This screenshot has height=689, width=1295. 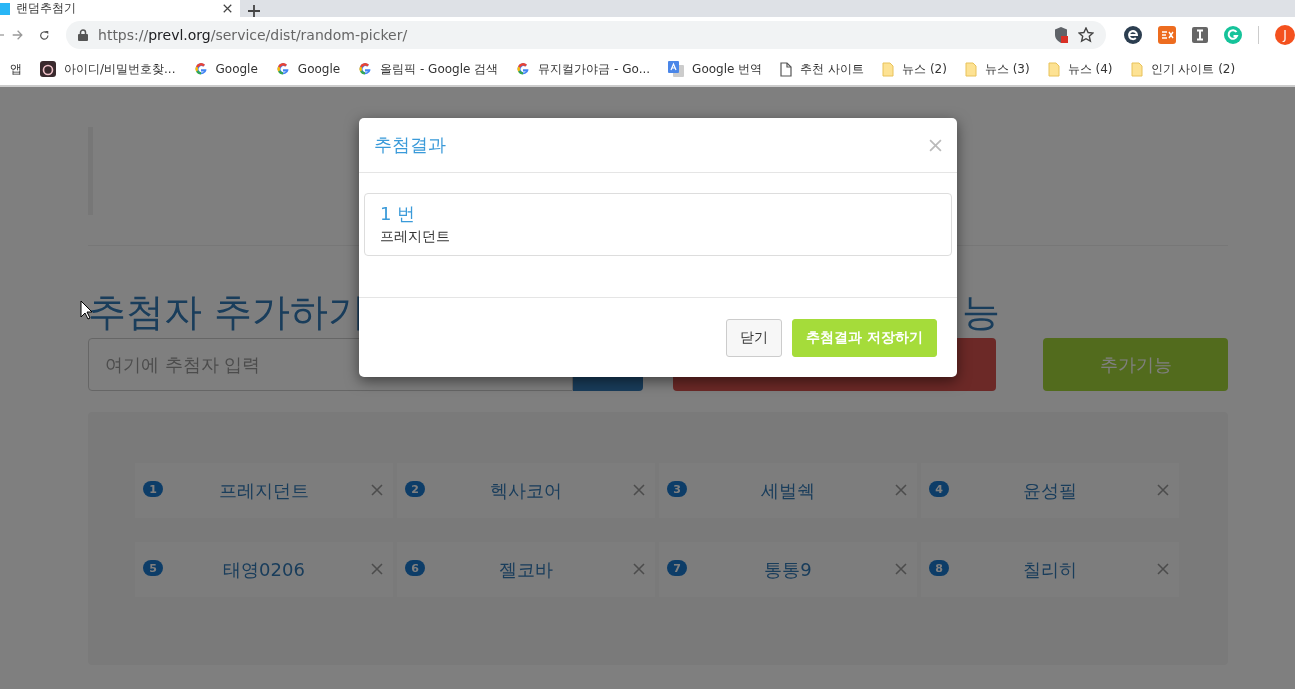 What do you see at coordinates (586, 35) in the screenshot?
I see `address-bar: https://prevl.org/service/dist/random-picker/` at bounding box center [586, 35].